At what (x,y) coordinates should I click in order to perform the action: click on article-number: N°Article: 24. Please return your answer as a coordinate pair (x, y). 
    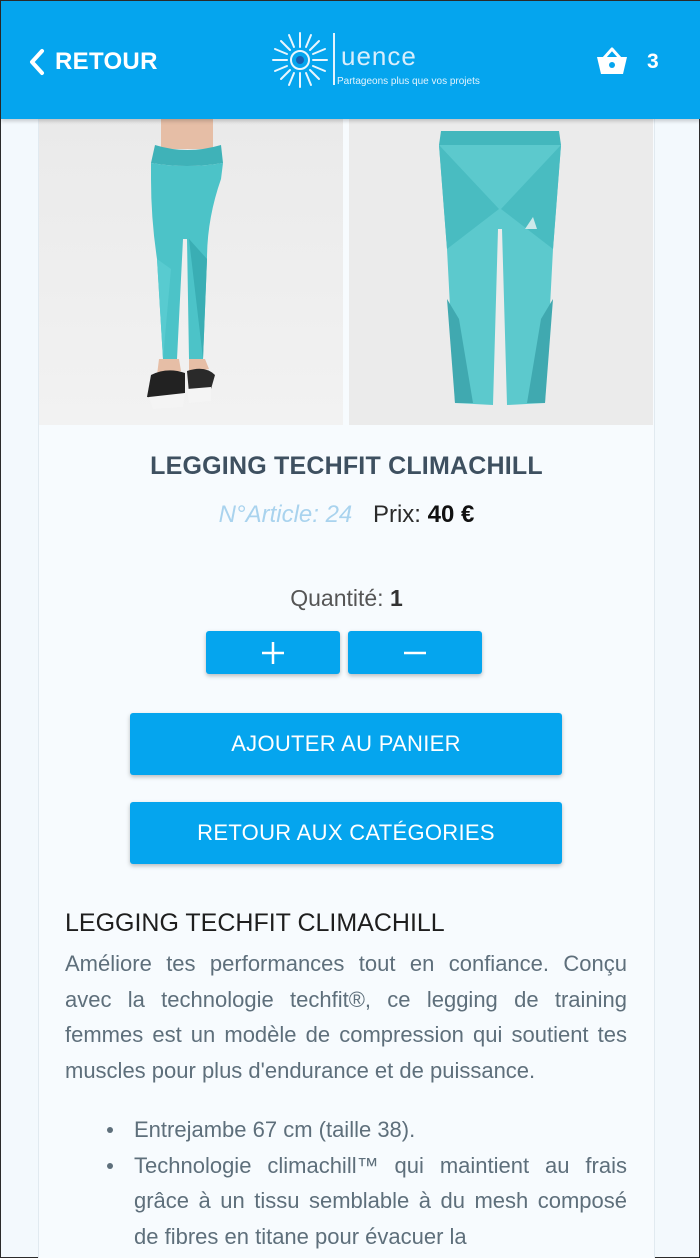
    Looking at the image, I should click on (285, 514).